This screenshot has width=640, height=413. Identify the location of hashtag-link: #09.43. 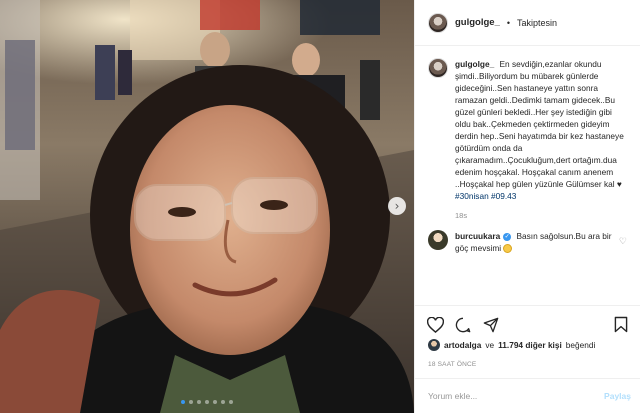
(503, 196).